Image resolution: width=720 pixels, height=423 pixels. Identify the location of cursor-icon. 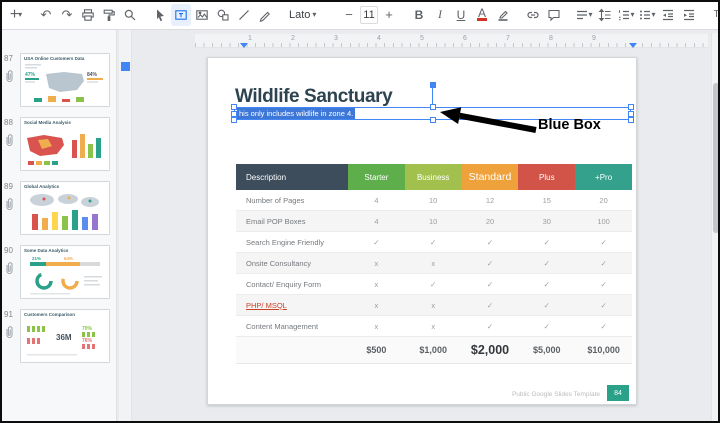
(160, 15).